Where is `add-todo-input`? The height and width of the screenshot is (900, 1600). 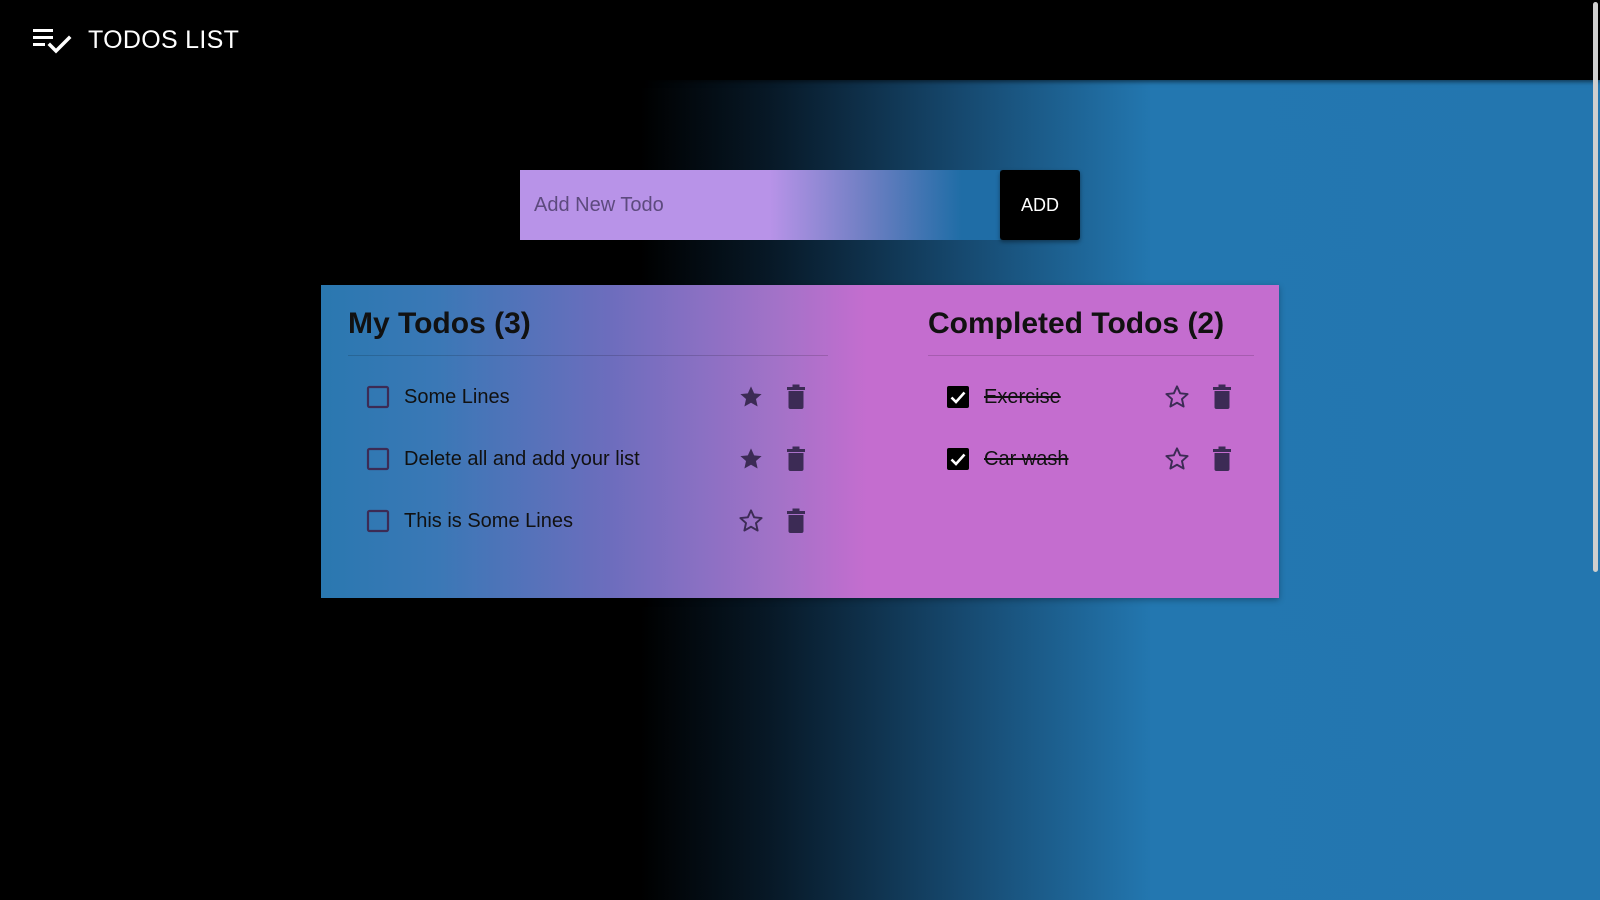
add-todo-input is located at coordinates (760, 205).